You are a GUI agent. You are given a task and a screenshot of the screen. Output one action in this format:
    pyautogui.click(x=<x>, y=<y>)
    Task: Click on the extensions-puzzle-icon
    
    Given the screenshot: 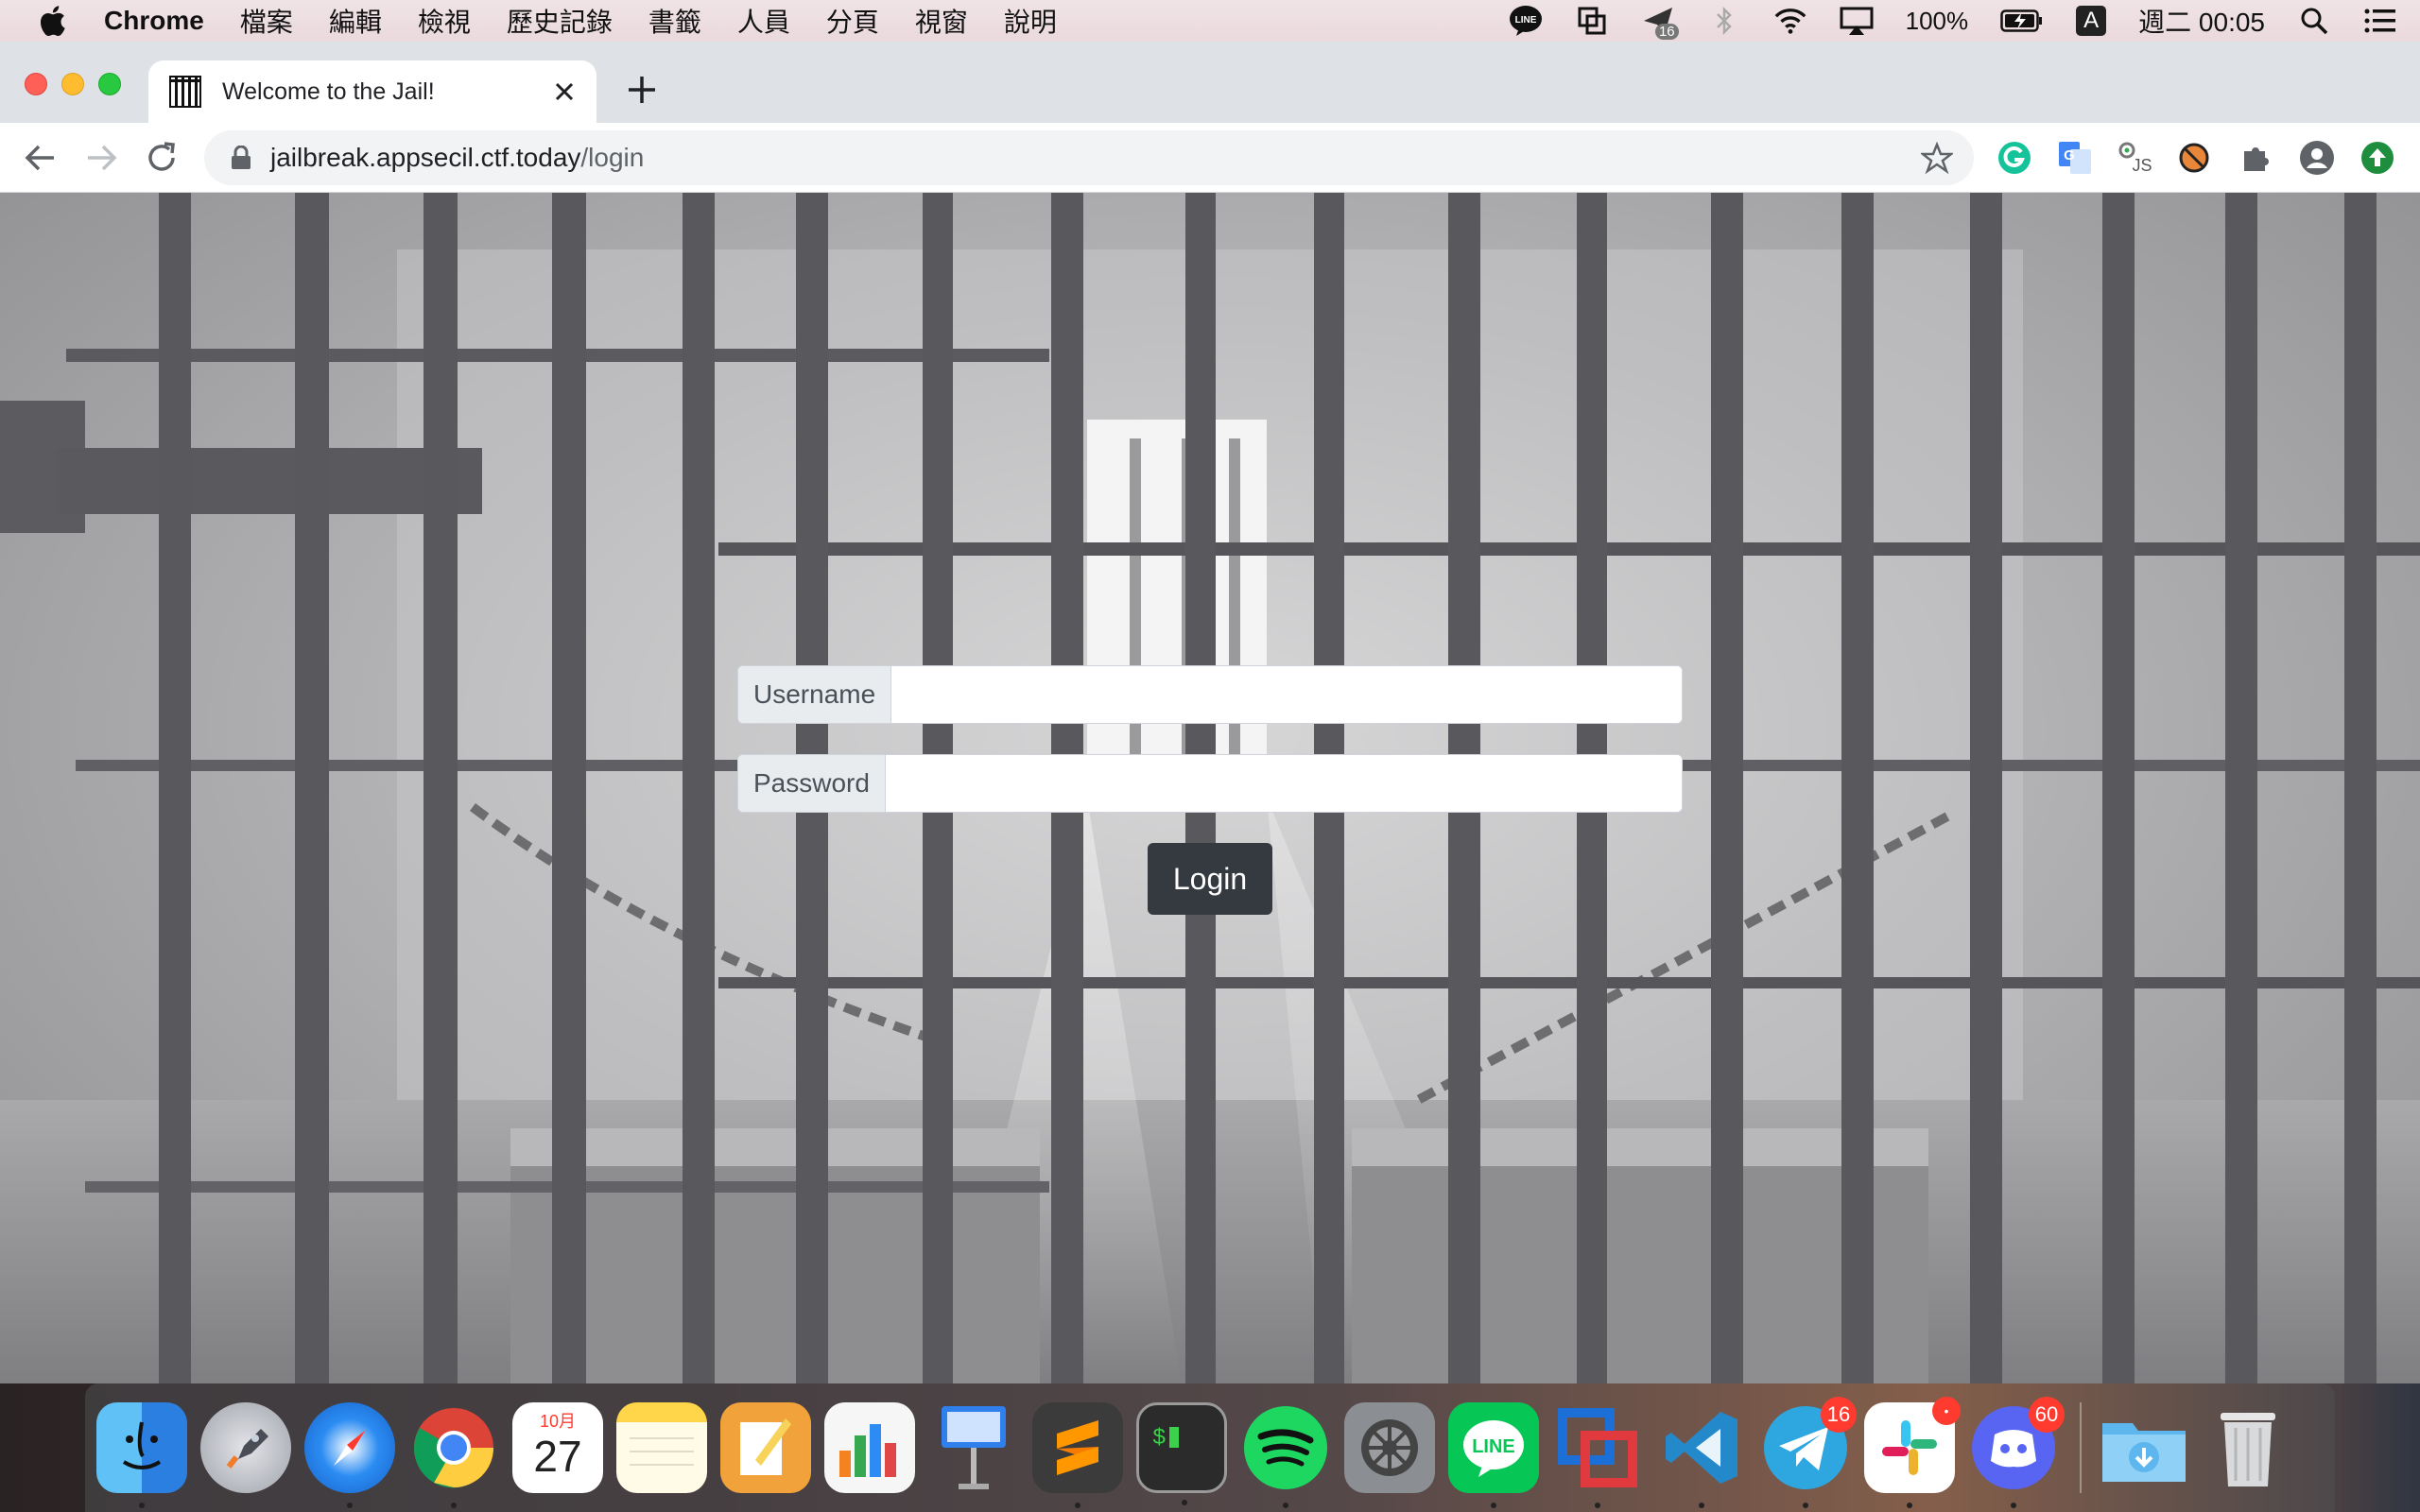 What is the action you would take?
    pyautogui.click(x=2256, y=158)
    